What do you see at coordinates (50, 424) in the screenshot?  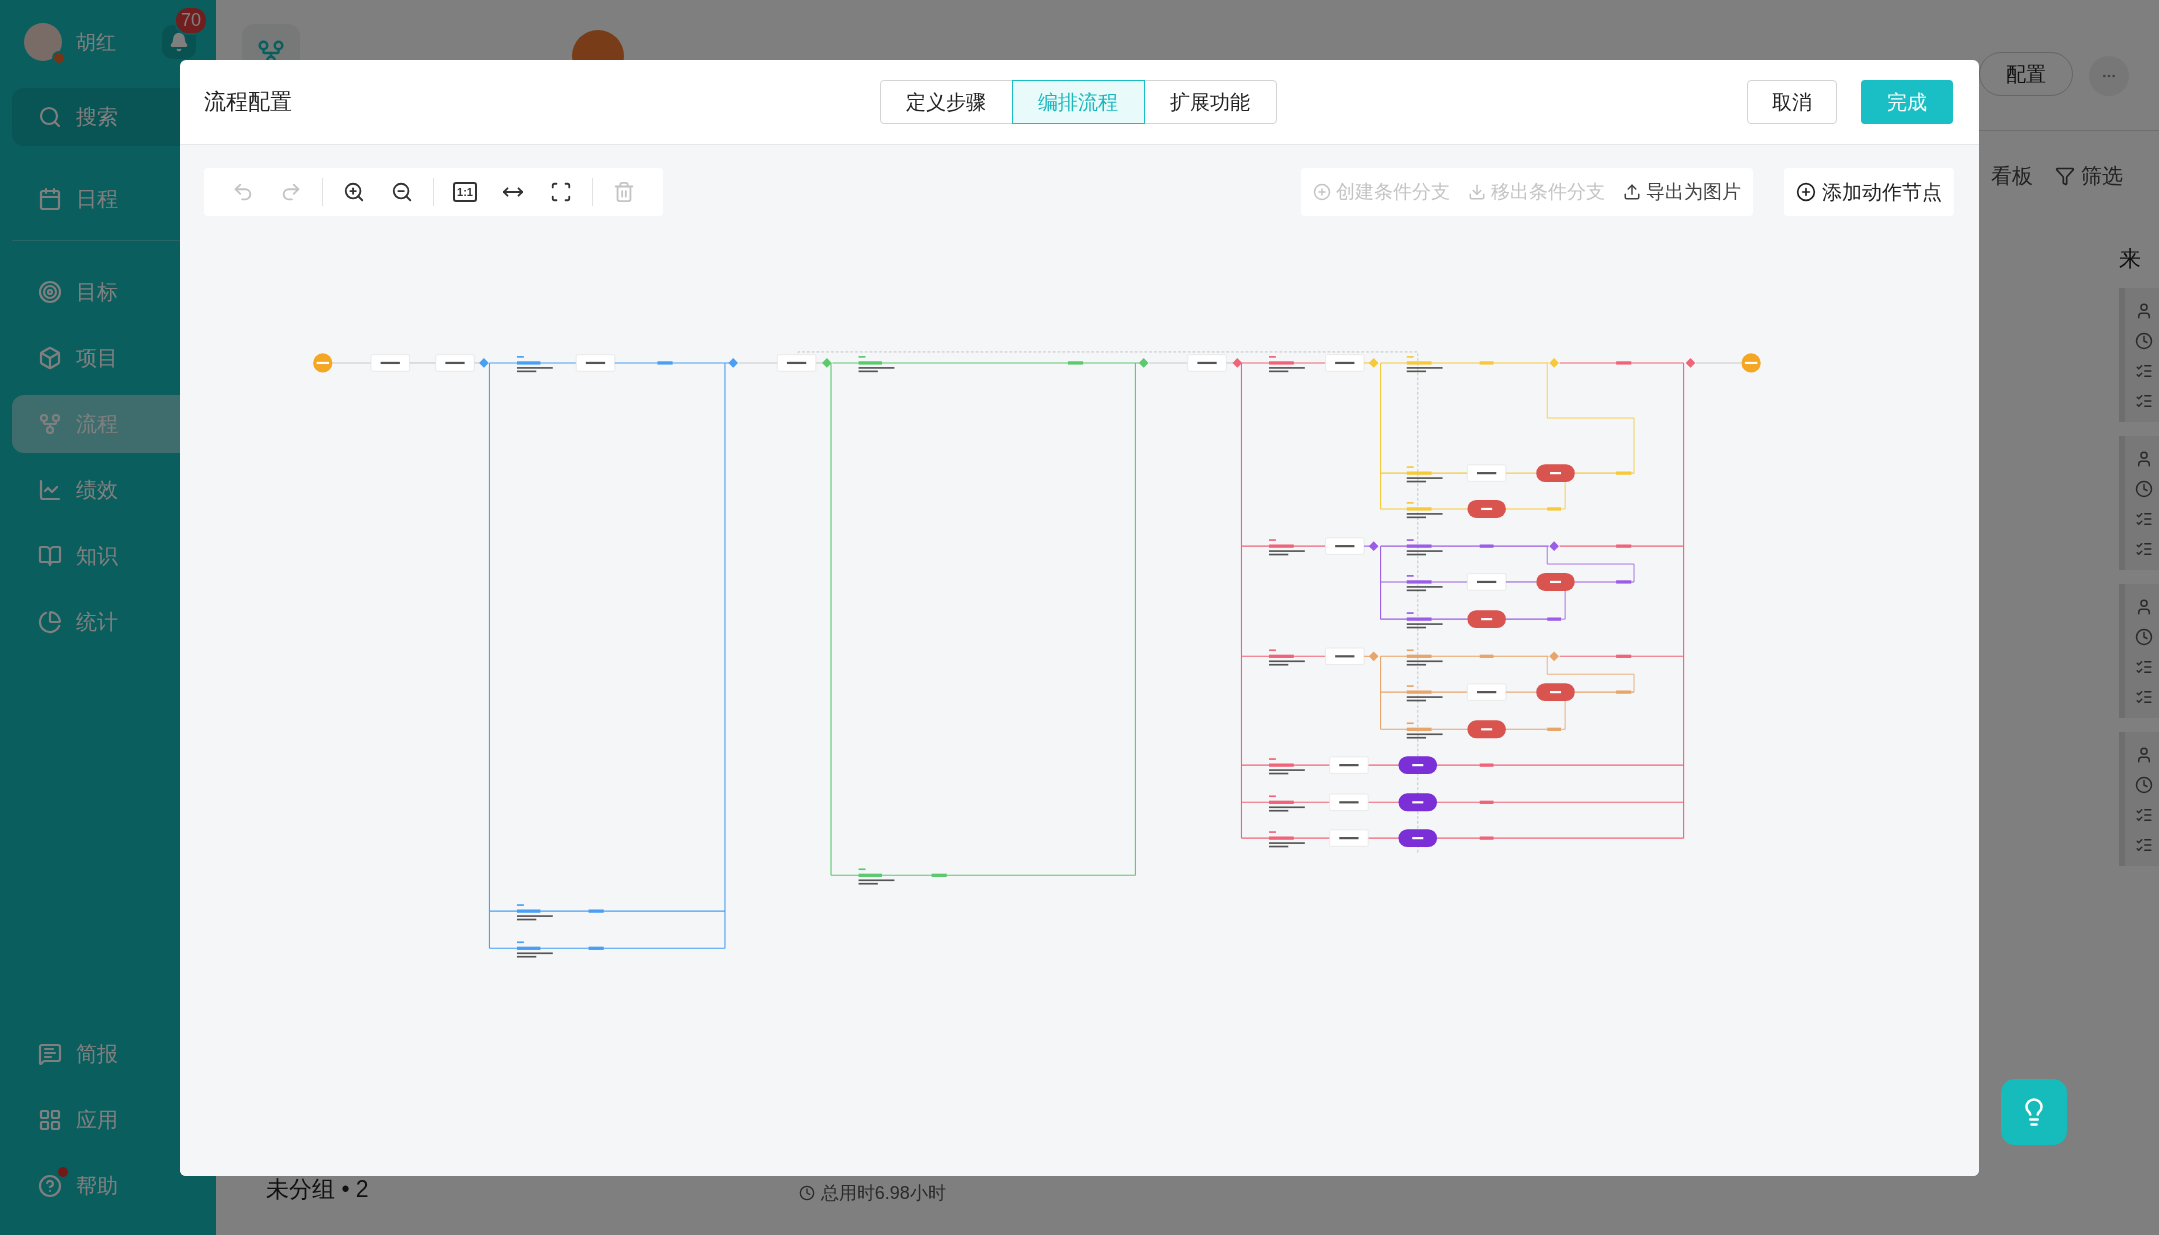 I see `flow-icon` at bounding box center [50, 424].